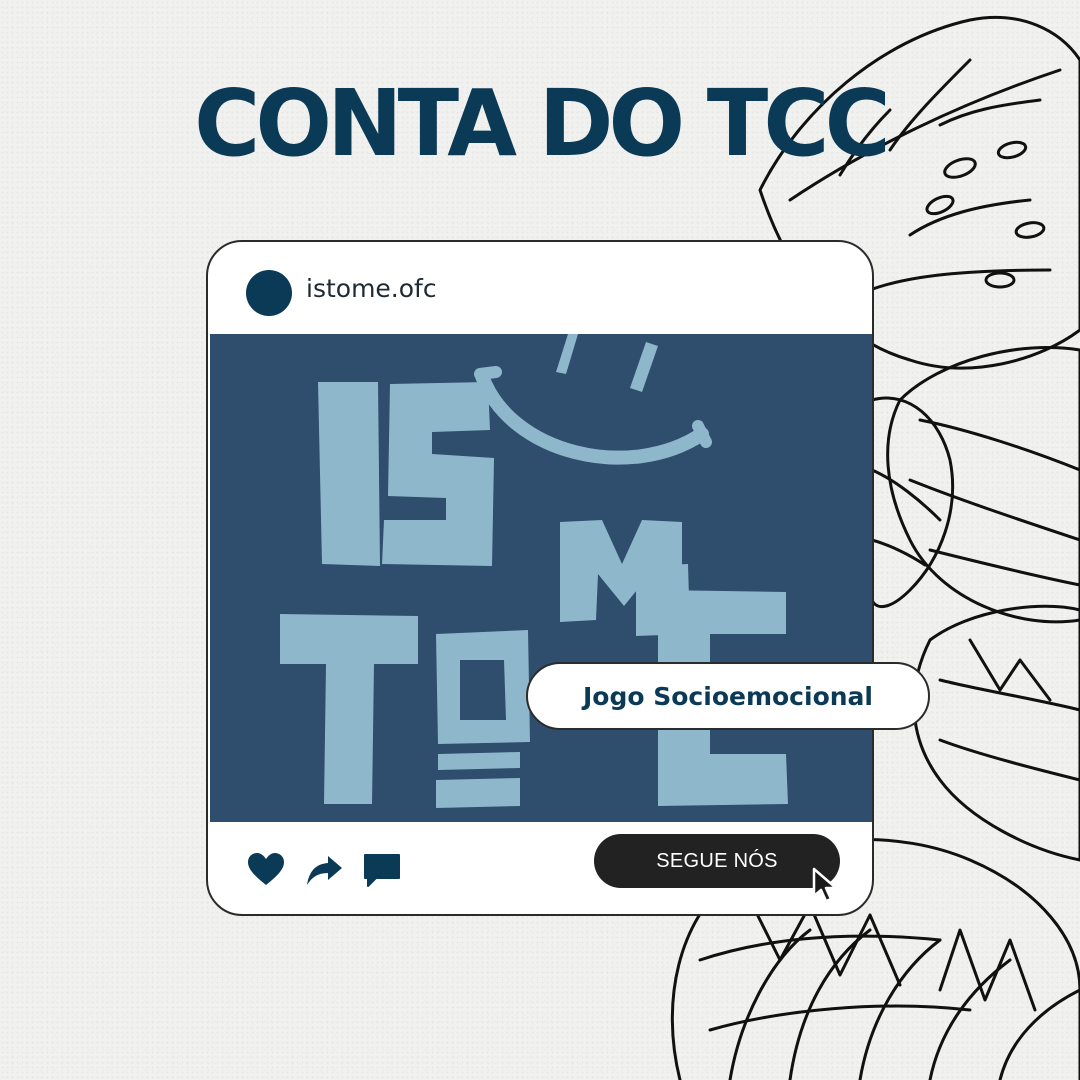 The width and height of the screenshot is (1080, 1080). I want to click on page-headline: CONTA DO TCC, so click(542, 123).